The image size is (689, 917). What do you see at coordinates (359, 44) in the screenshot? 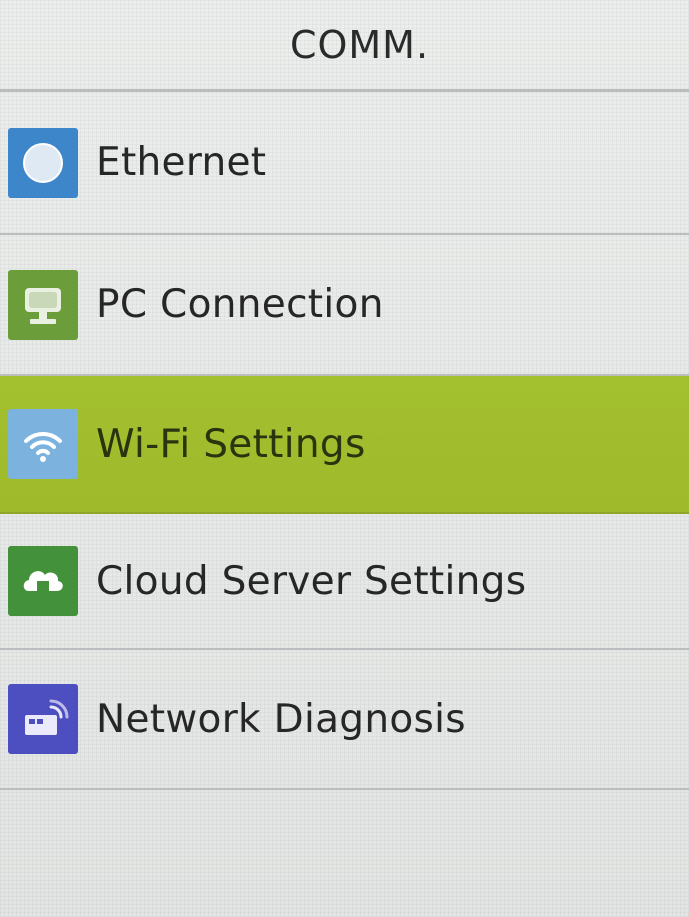
I see `page-title: COMM.` at bounding box center [359, 44].